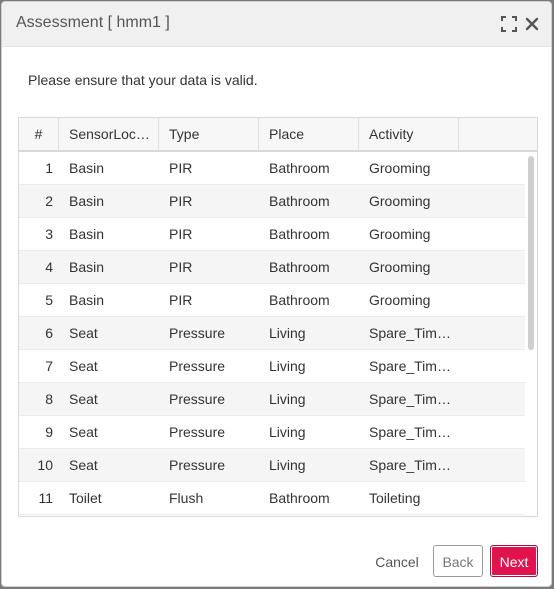 The image size is (554, 589). Describe the element at coordinates (143, 80) in the screenshot. I see `validation-message: Please ensure that your data is valid.` at that location.